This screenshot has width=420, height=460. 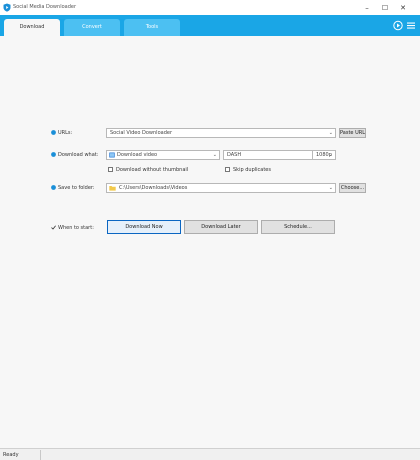 I want to click on status-bar: Ready, so click(x=210, y=454).